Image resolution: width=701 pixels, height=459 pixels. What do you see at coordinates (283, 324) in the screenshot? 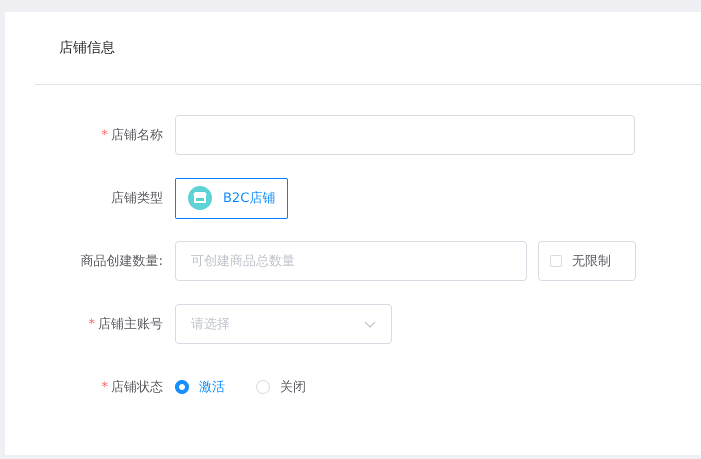
I see `select-field: 请选择` at bounding box center [283, 324].